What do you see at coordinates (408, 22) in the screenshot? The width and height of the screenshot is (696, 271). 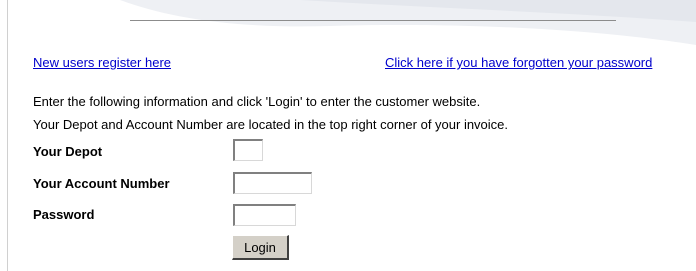 I see `header-swoosh-decoration` at bounding box center [408, 22].